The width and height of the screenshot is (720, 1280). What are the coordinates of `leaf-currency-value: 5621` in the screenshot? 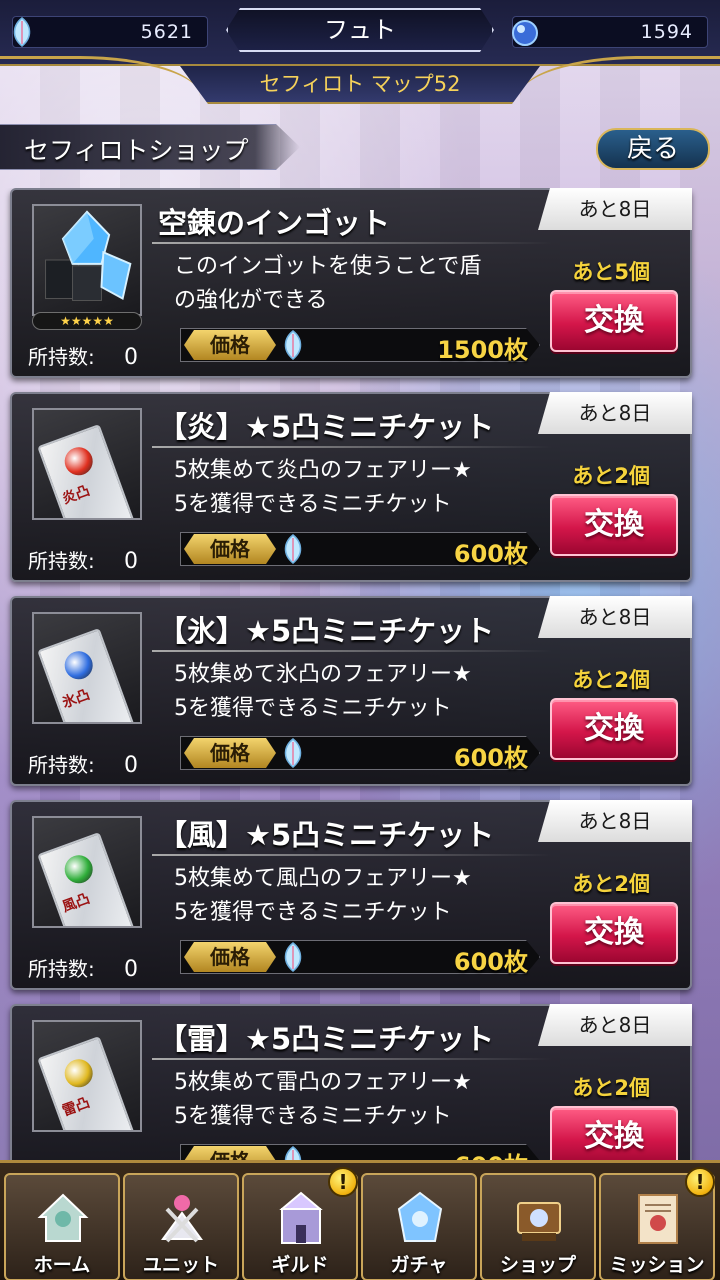 It's located at (166, 32).